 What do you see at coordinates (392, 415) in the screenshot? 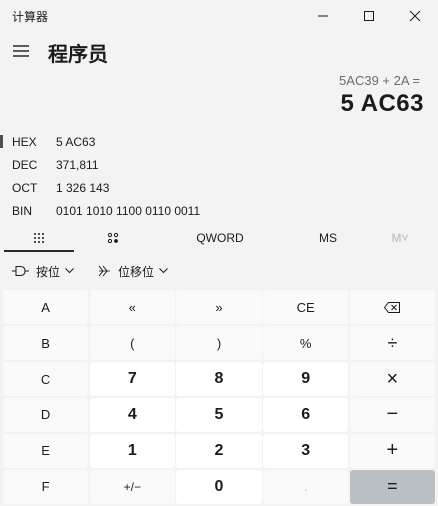
I see `key-subtract: −` at bounding box center [392, 415].